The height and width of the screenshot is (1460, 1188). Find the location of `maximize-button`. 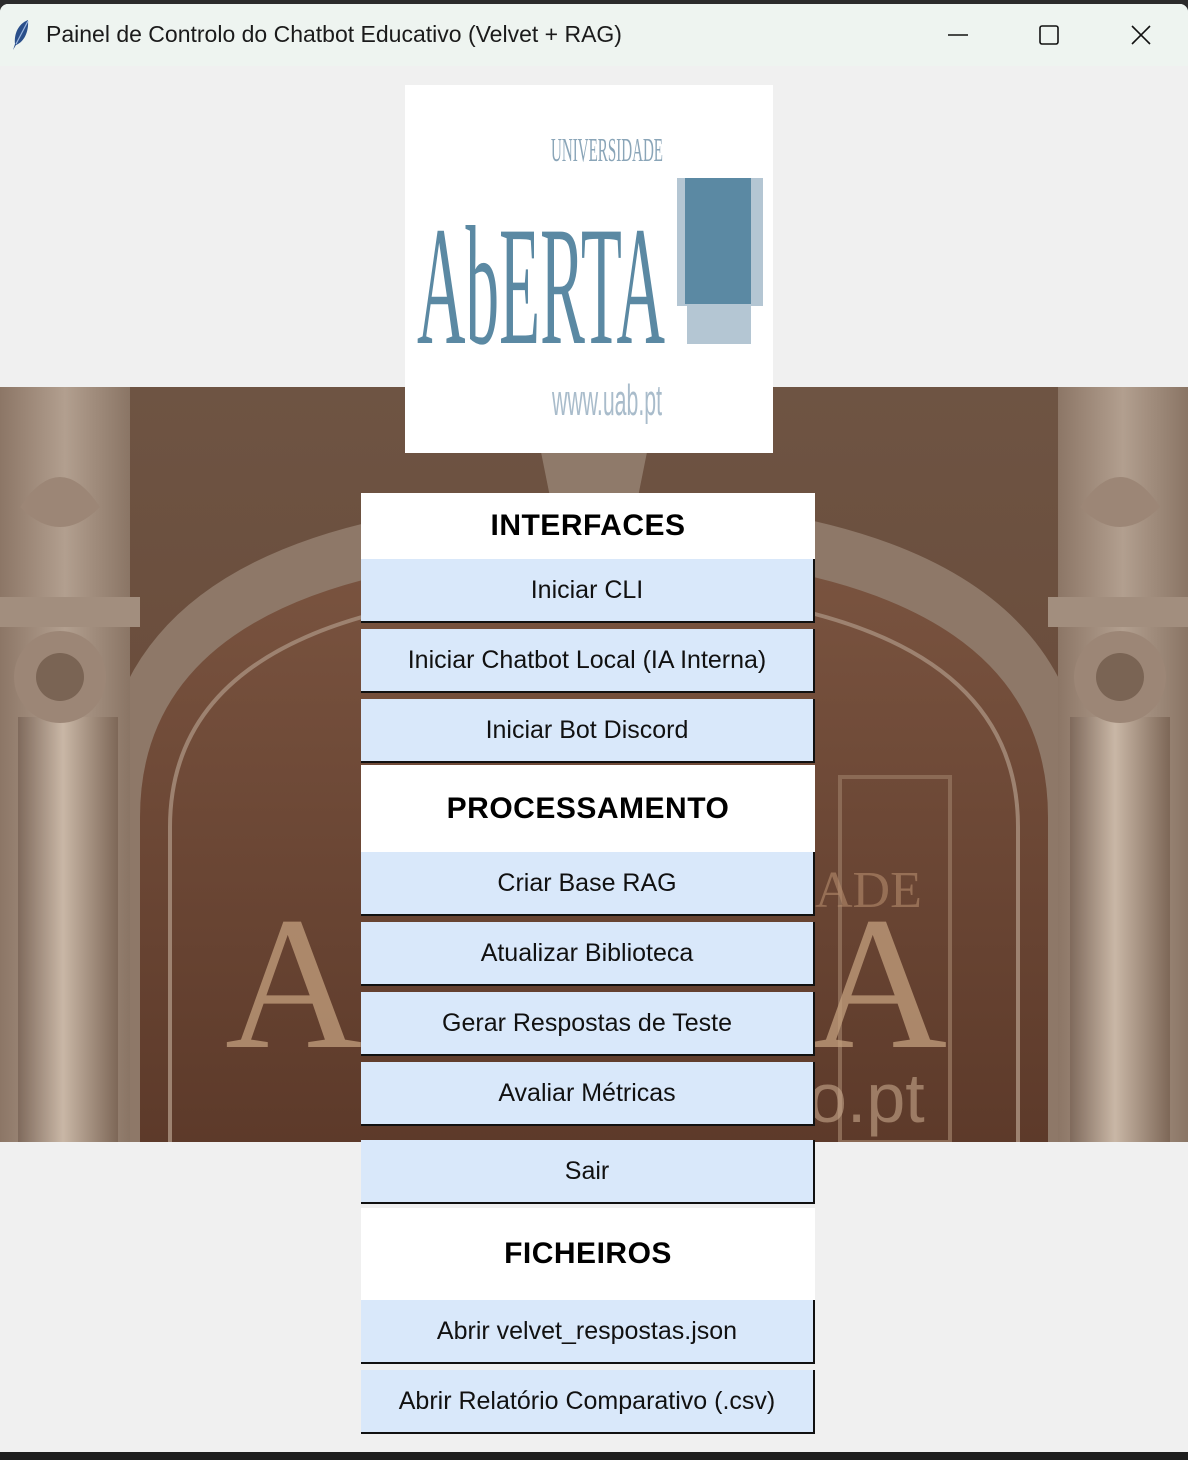

maximize-button is located at coordinates (1049, 35).